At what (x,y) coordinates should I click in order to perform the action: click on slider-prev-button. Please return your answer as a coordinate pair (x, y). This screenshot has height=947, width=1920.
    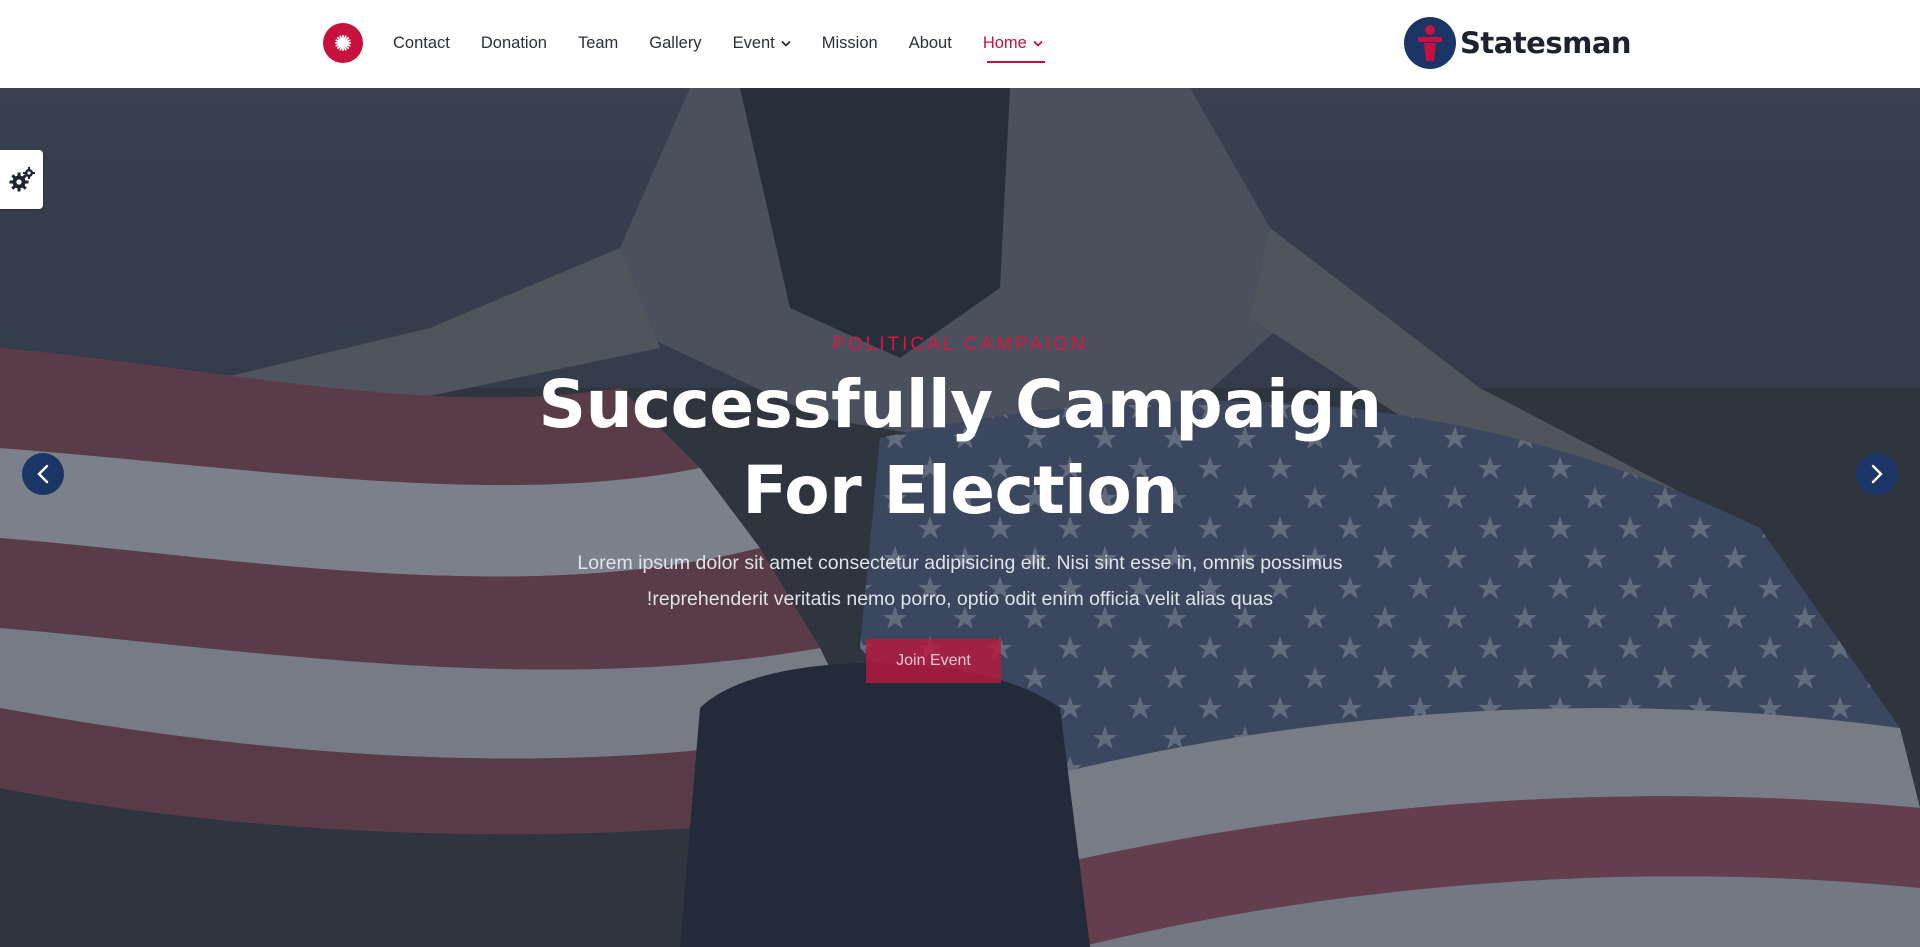
    Looking at the image, I should click on (43, 474).